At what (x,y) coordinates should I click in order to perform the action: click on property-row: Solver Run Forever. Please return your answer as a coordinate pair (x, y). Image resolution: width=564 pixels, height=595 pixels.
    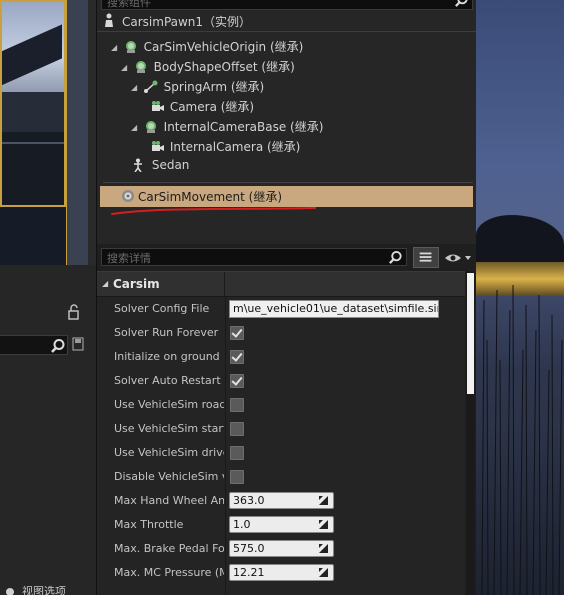
    Looking at the image, I should click on (281, 333).